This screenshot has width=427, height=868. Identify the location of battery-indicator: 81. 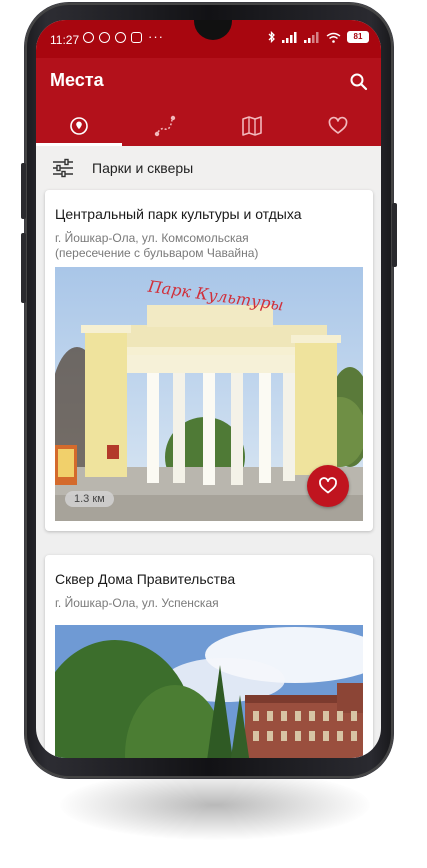
(358, 37).